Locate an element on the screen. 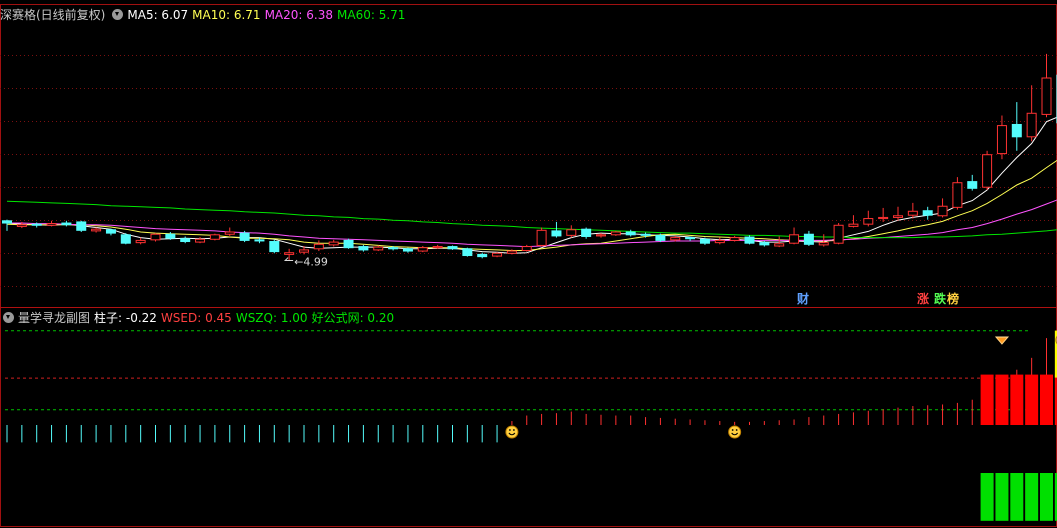 The image size is (1057, 528). ma60-legend: MA60: 5.71 is located at coordinates (371, 15).